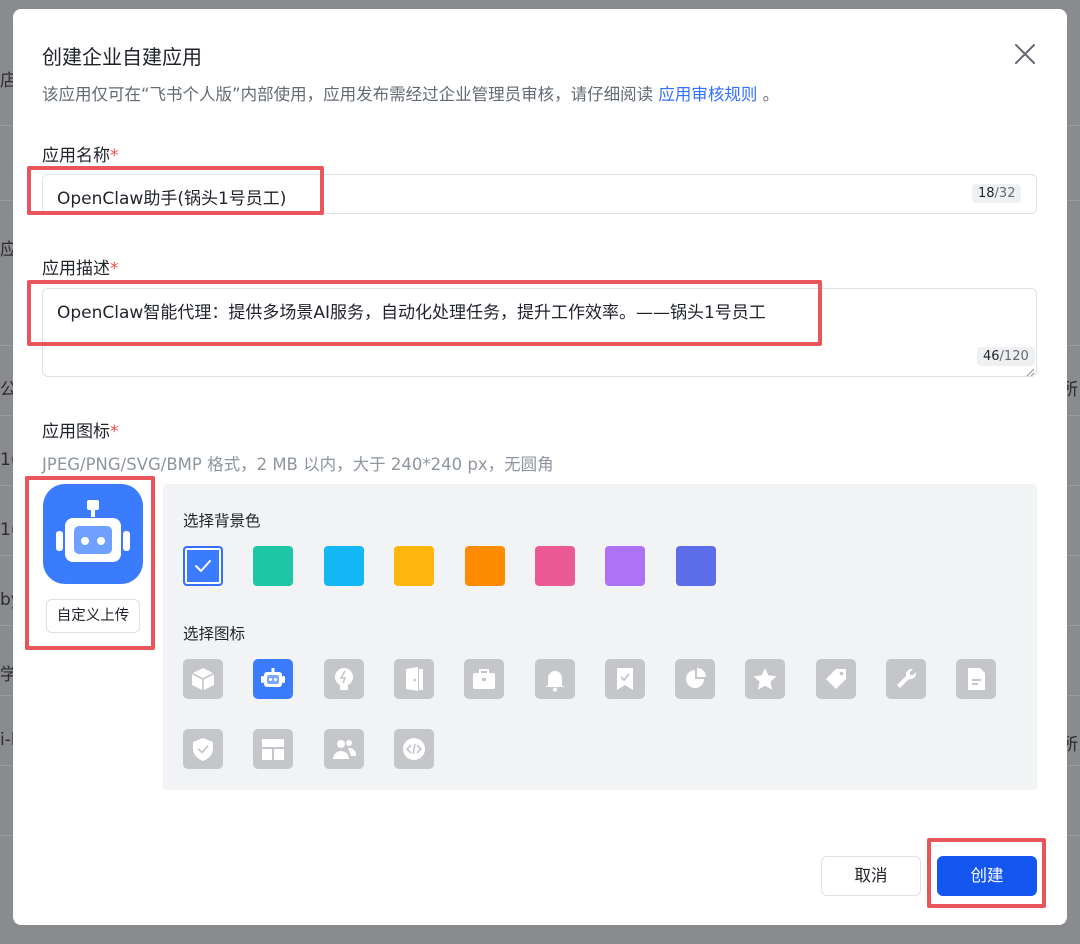  I want to click on bell-icon, so click(554, 679).